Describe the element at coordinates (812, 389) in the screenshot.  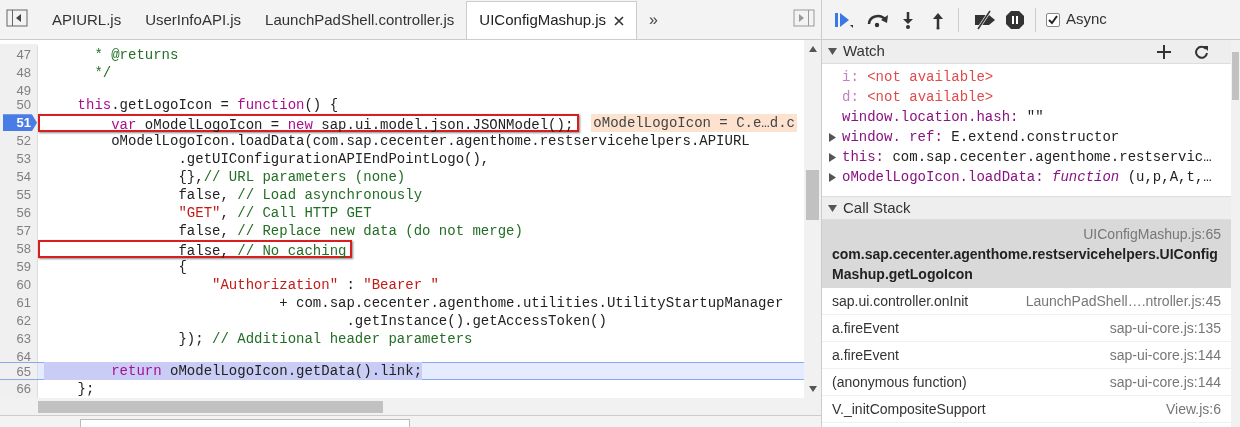
I see `scroll-down-icon` at that location.